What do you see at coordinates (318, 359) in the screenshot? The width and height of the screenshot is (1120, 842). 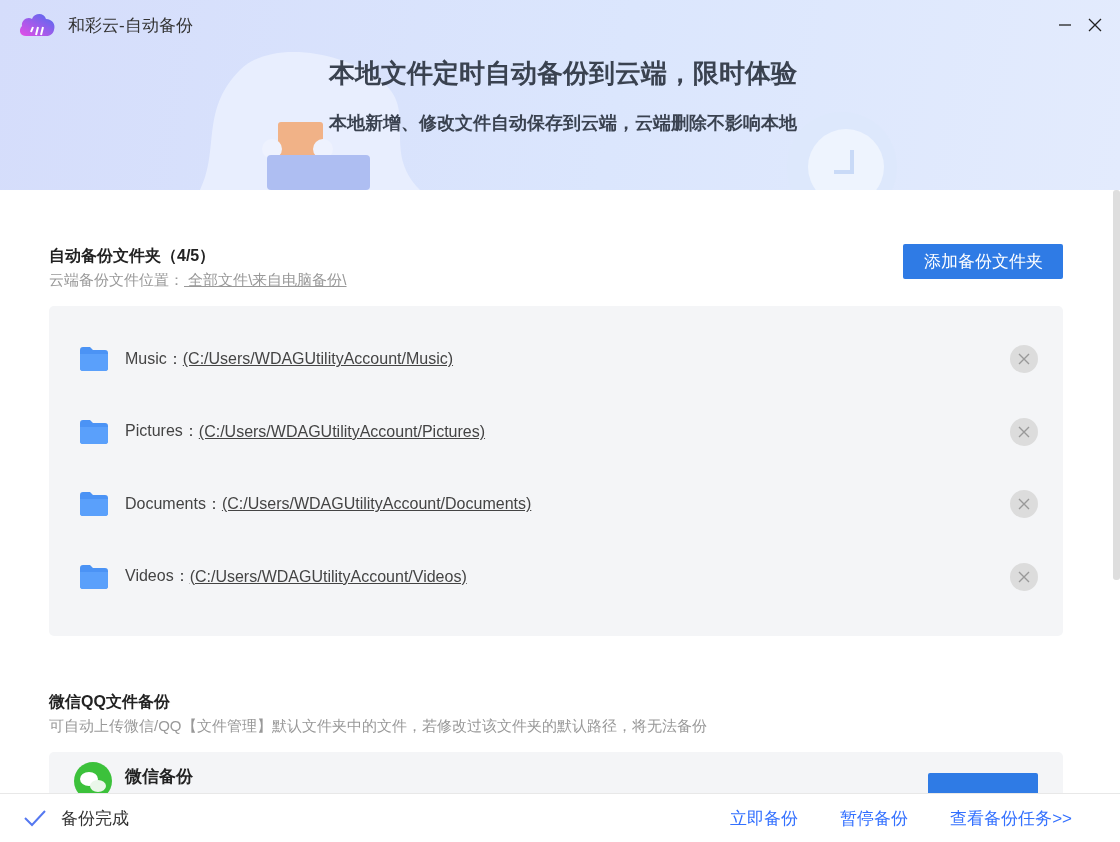 I see `folder-path-link: (C:/Users/WDAGUtilityAccount/Music)` at bounding box center [318, 359].